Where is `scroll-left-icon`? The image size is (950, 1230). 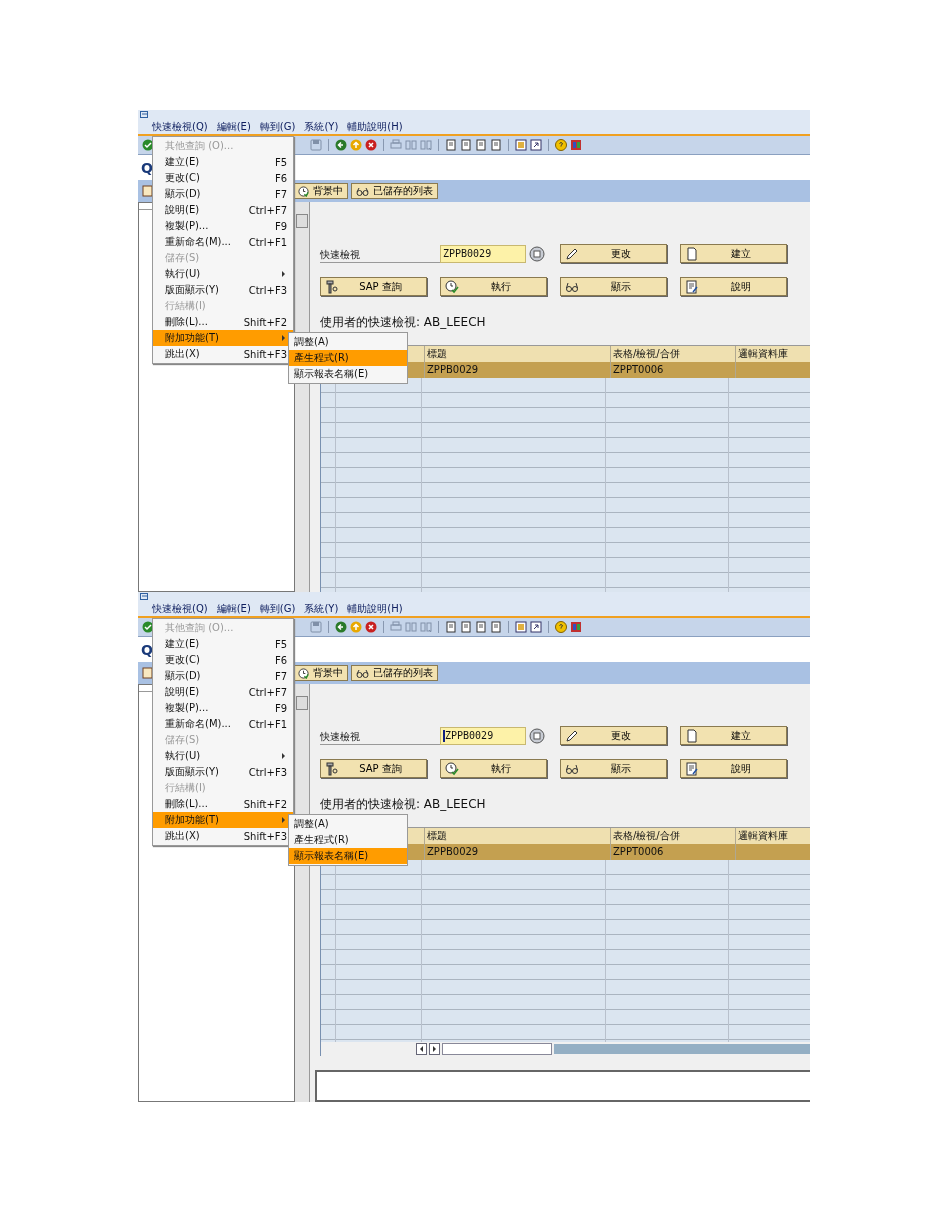
scroll-left-icon is located at coordinates (421, 1049).